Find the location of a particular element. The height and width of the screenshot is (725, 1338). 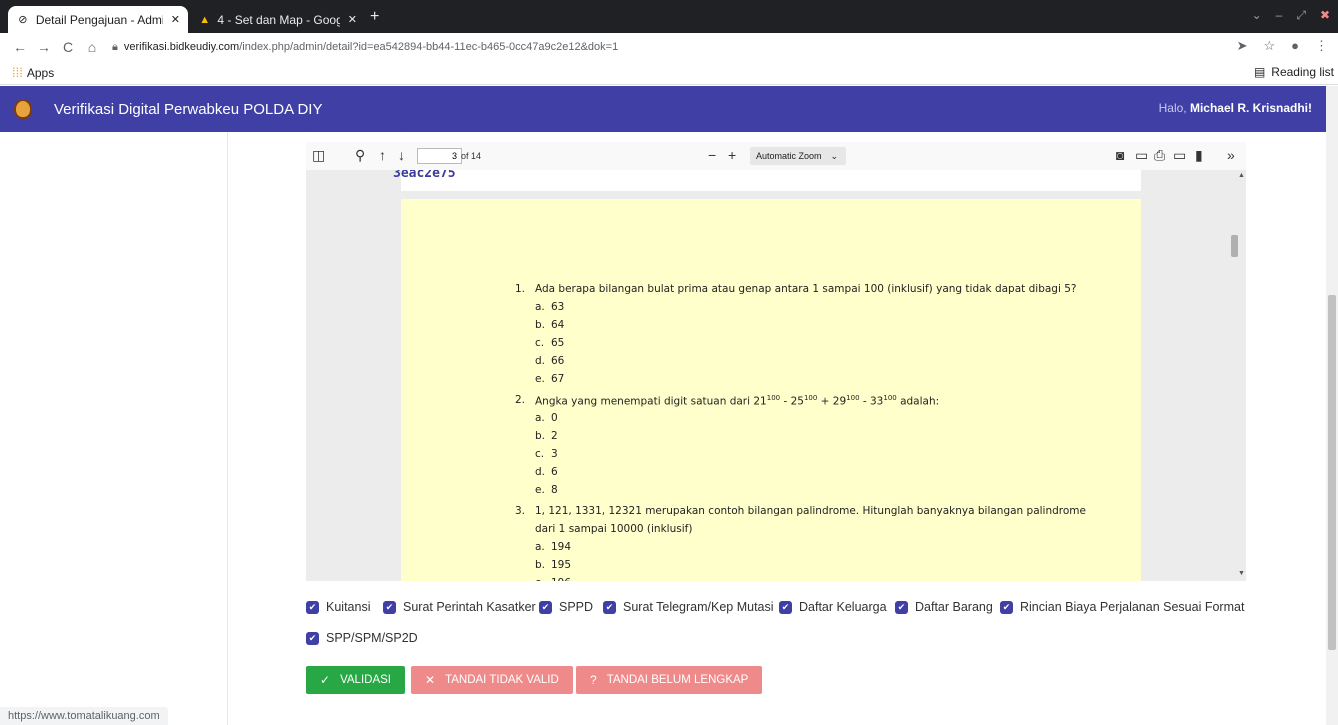

tab-google-drive: ▲ 4 - Set dan Map - Googl ✕ is located at coordinates (277, 19).